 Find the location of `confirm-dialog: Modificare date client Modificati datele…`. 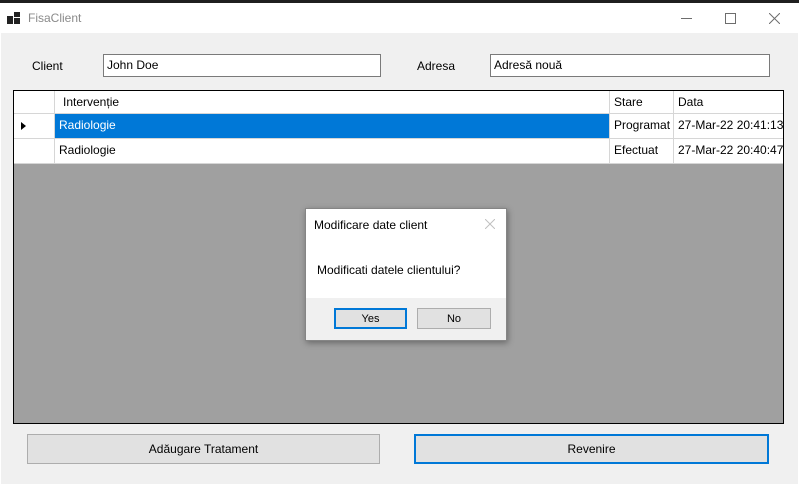

confirm-dialog: Modificare date client Modificati datele… is located at coordinates (406, 274).